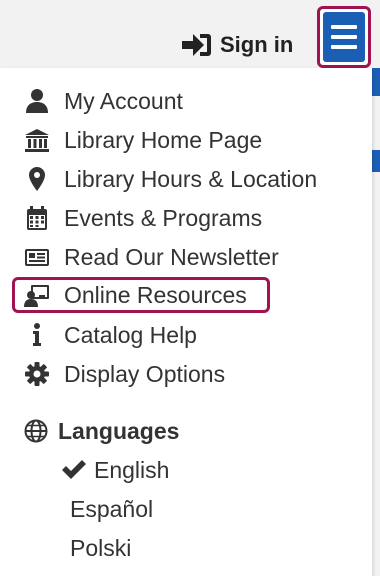 The image size is (380, 576). I want to click on user-icon, so click(37, 101).